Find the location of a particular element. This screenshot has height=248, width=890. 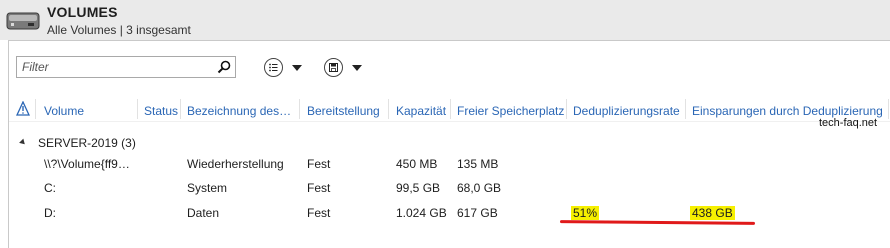

table-cell-label: Wiederherstellung is located at coordinates (235, 164).